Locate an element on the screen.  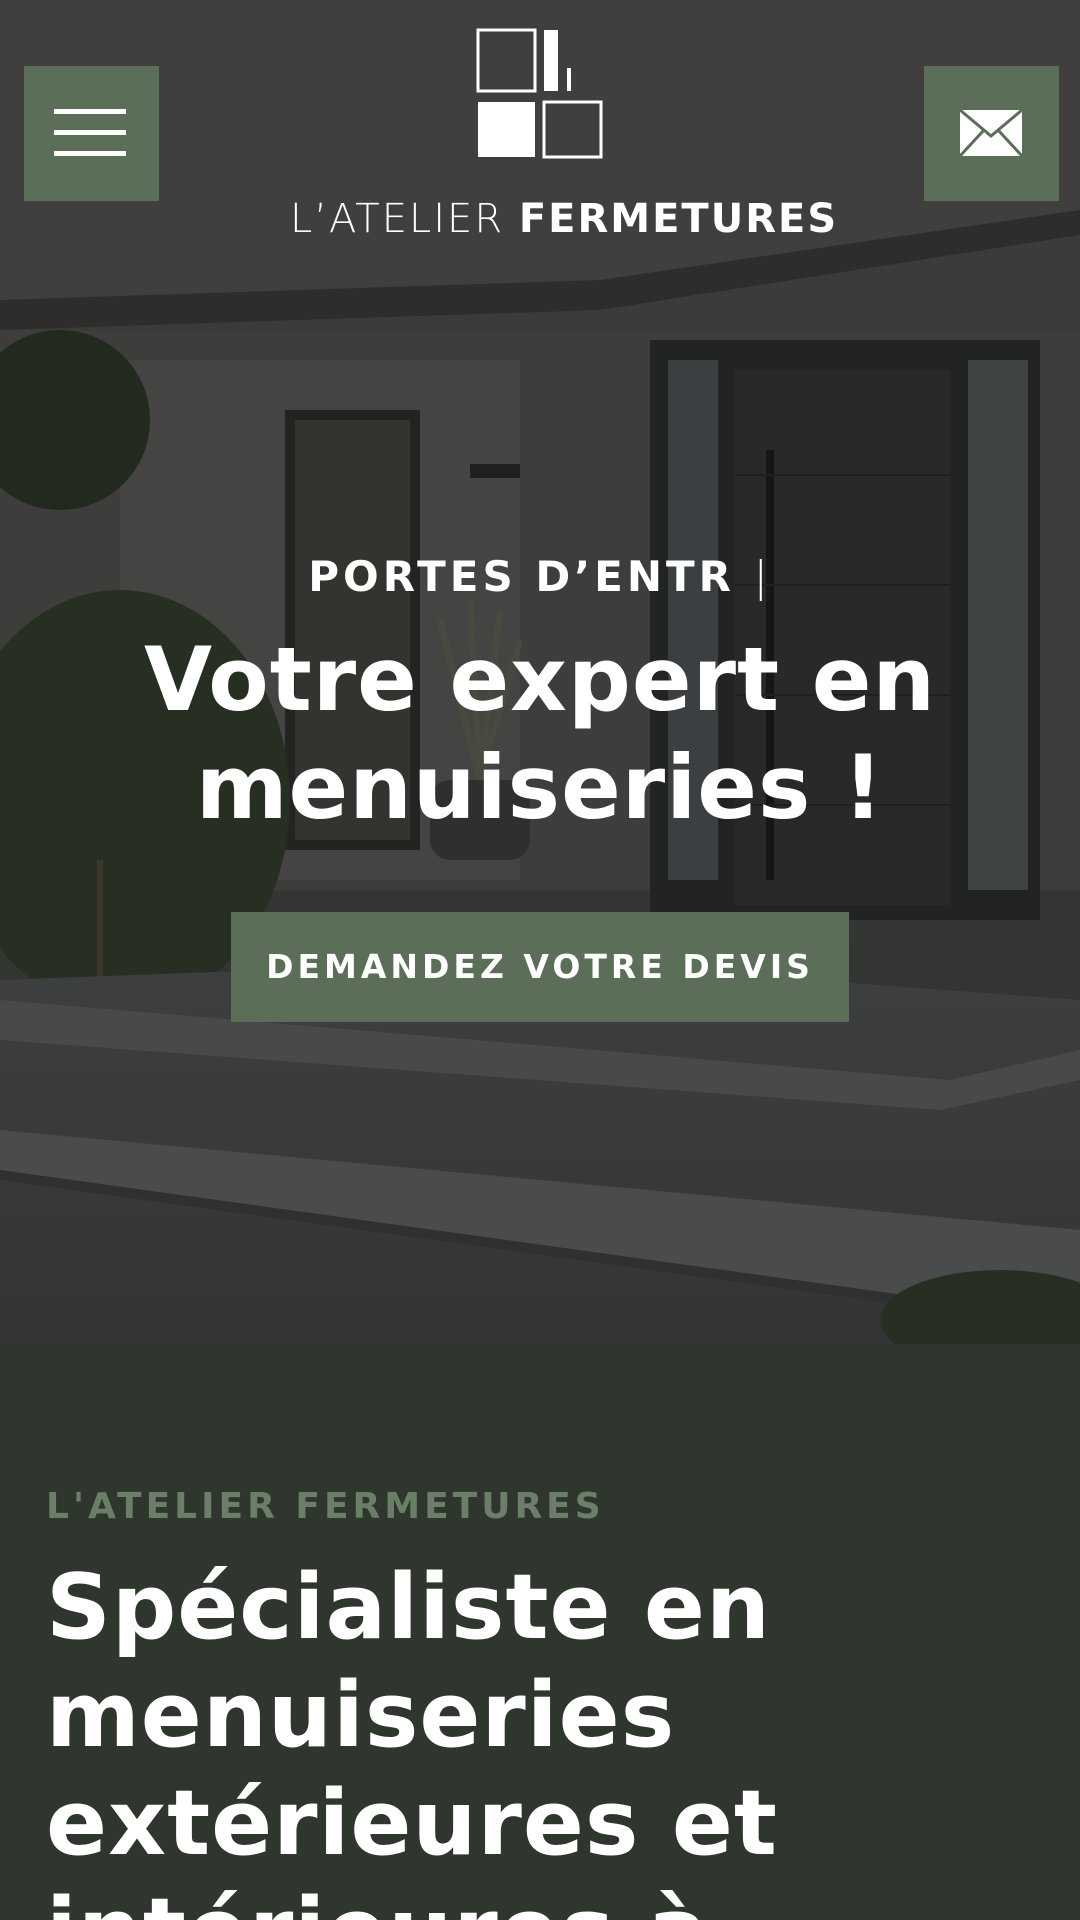
about-kicker: L'ATELIER FERMETURES is located at coordinates (325, 1506).